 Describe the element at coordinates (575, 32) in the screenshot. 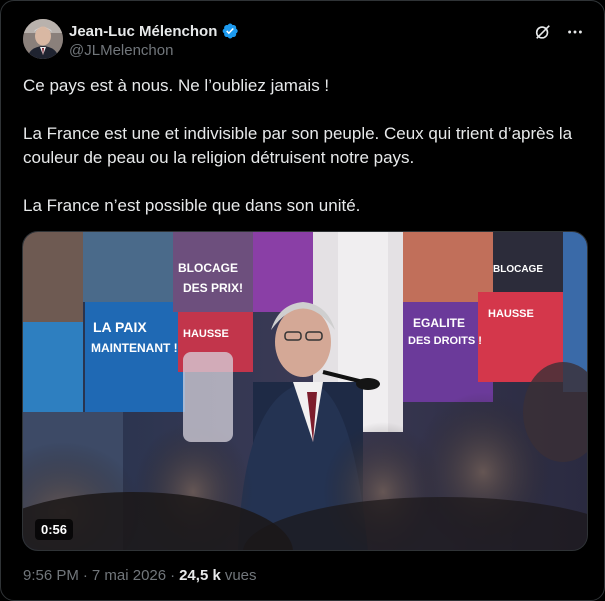

I see `more-icon` at that location.